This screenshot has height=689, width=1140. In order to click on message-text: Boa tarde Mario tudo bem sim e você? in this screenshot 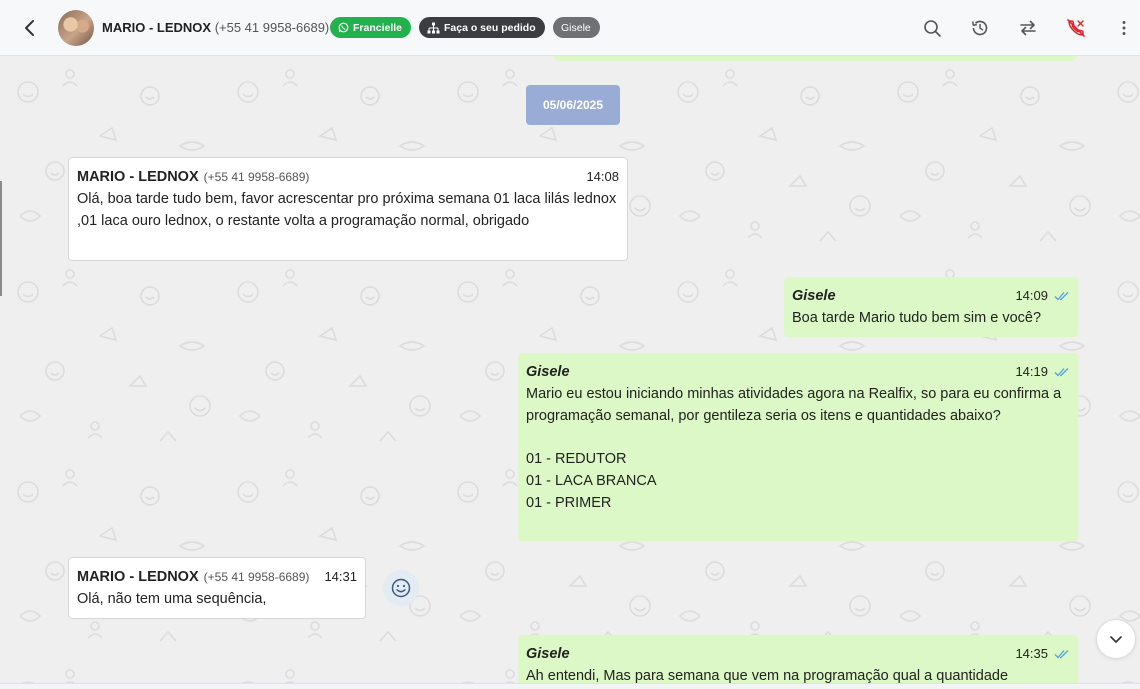, I will do `click(917, 318)`.